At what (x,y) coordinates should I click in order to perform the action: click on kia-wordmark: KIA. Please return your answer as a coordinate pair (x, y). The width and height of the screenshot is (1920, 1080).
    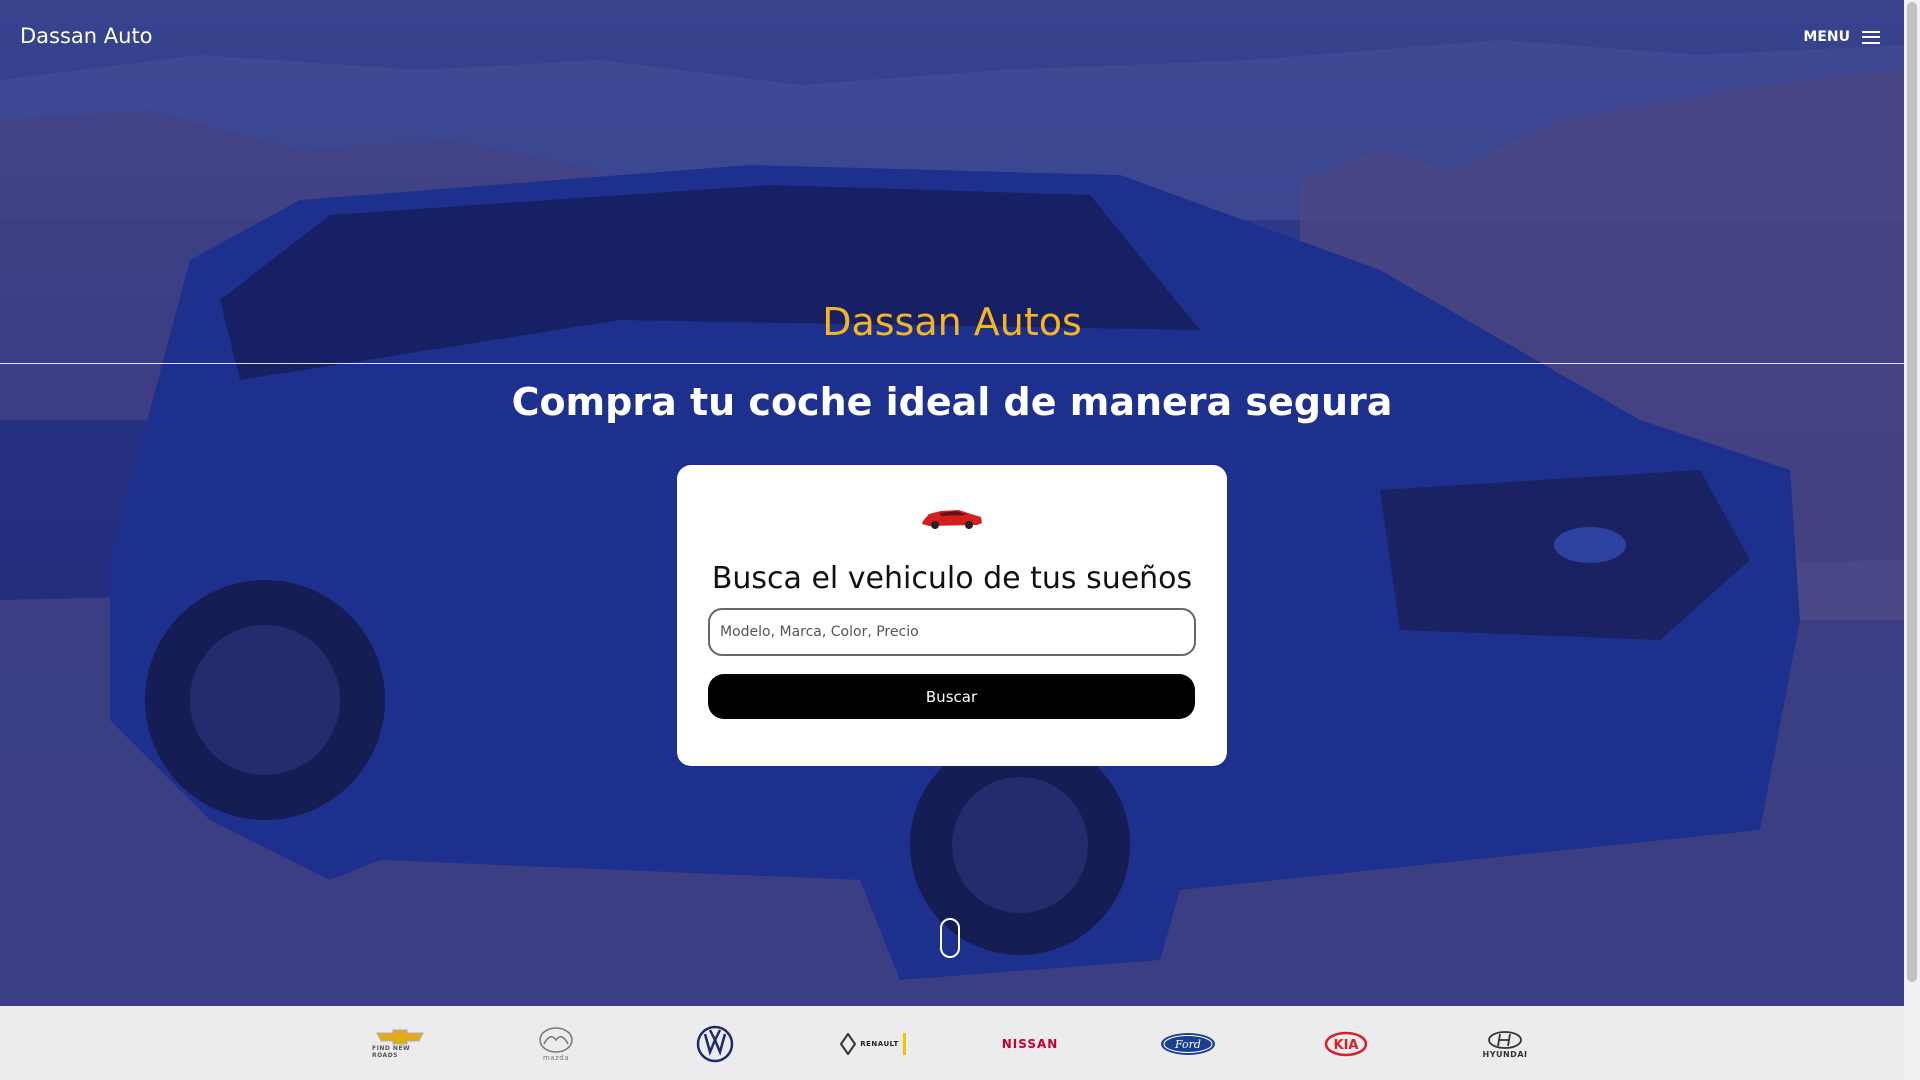
    Looking at the image, I should click on (1346, 1045).